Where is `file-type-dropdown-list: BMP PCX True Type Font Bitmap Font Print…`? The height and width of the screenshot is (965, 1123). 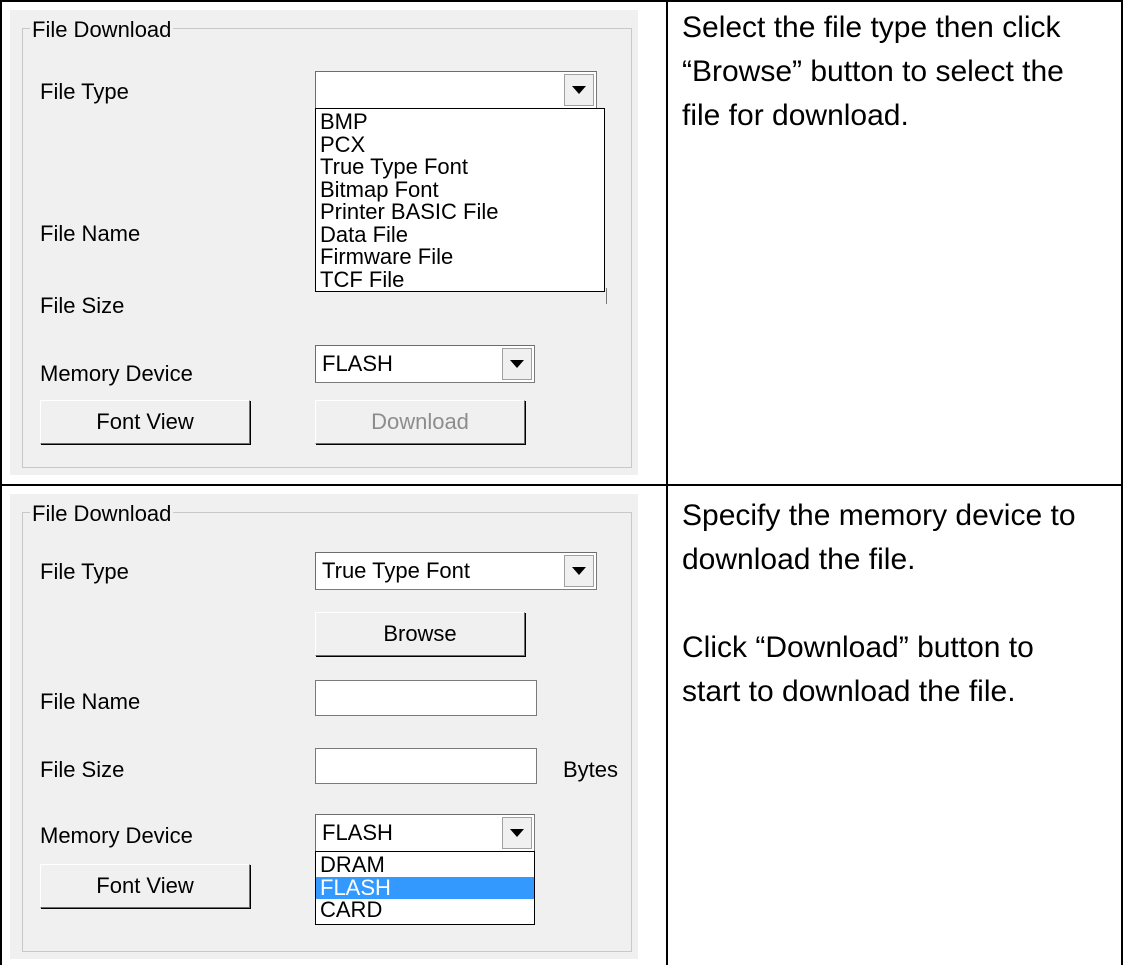
file-type-dropdown-list: BMP PCX True Type Font Bitmap Font Print… is located at coordinates (460, 200).